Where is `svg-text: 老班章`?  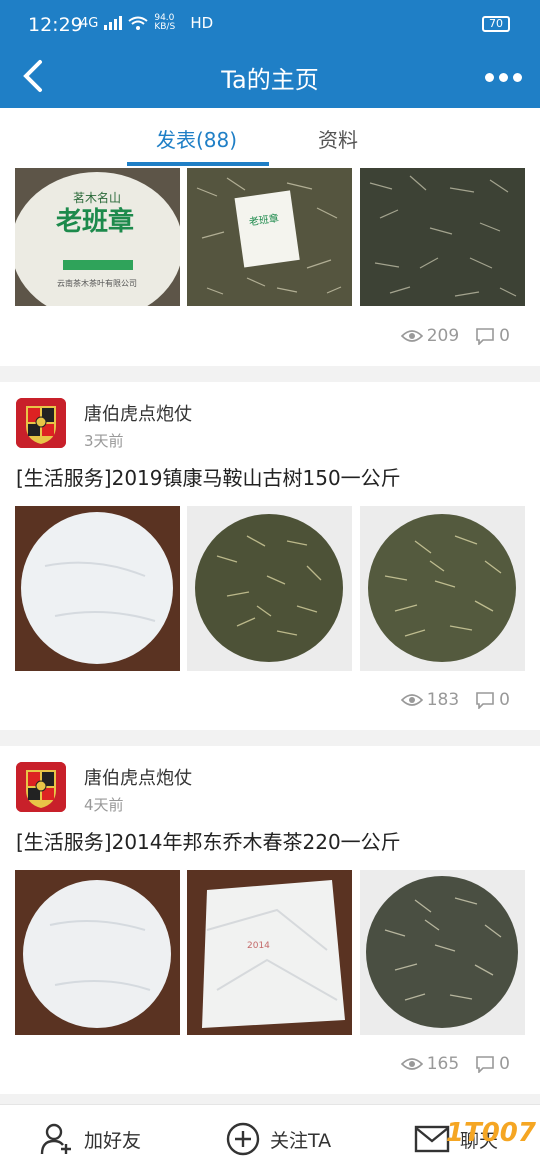 svg-text: 老班章 is located at coordinates (95, 221).